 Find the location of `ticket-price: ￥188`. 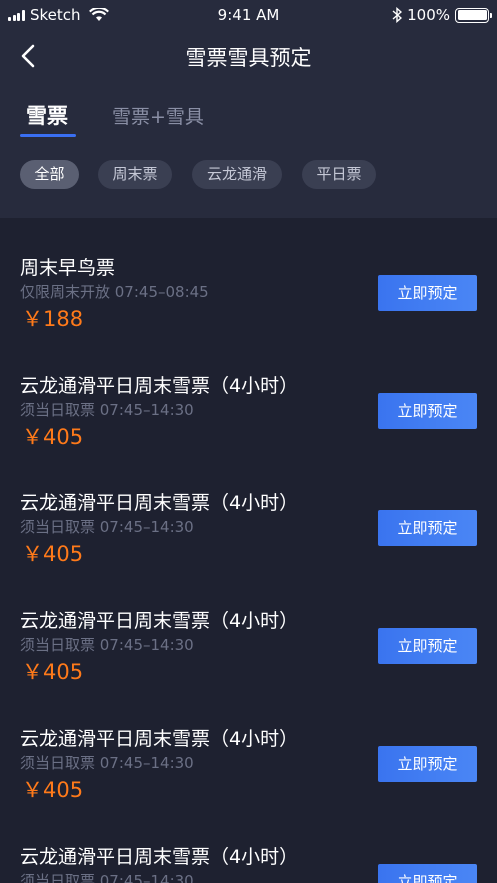

ticket-price: ￥188 is located at coordinates (53, 319).